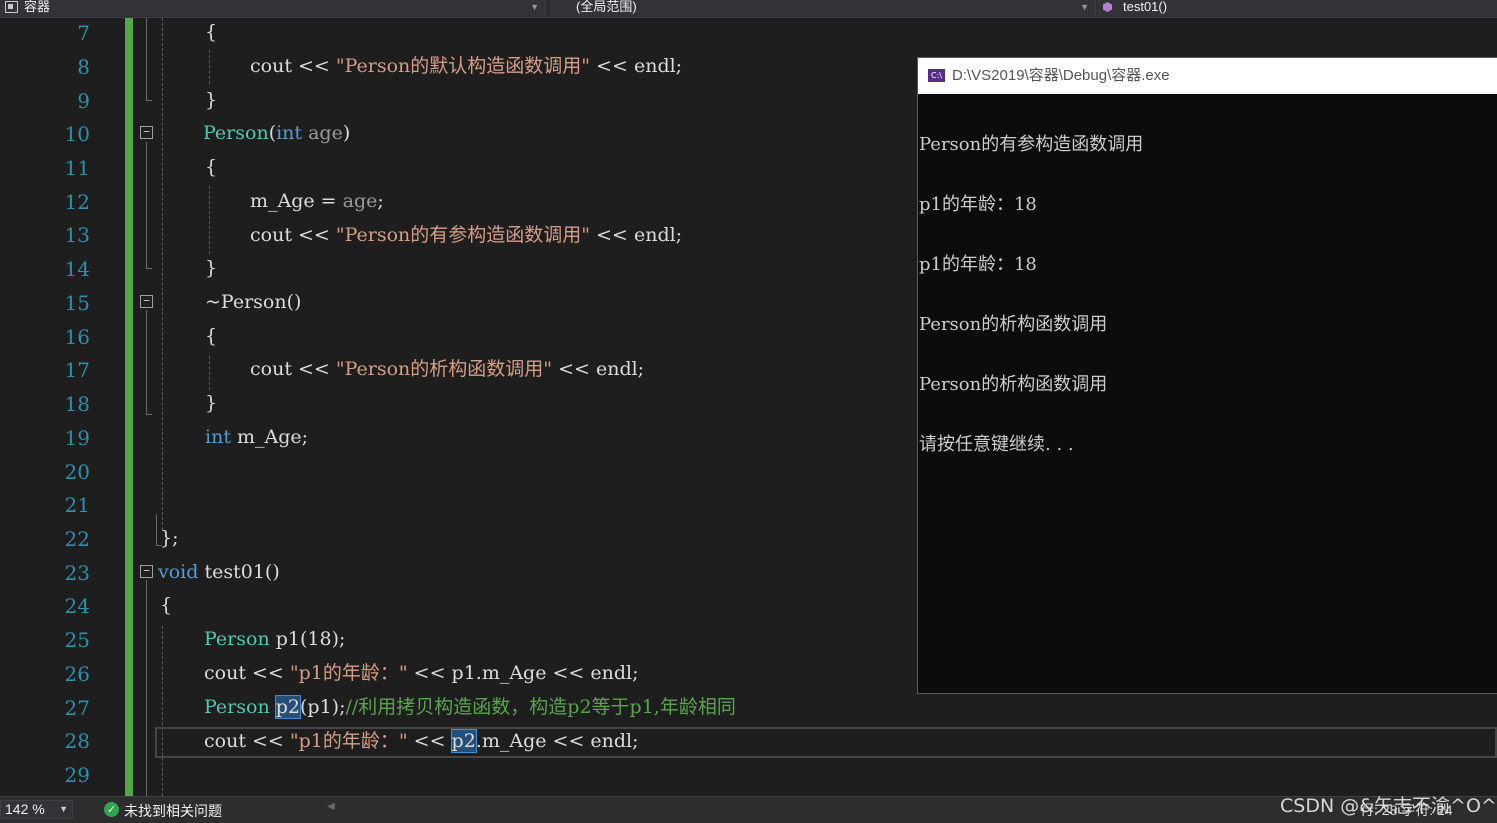 The width and height of the screenshot is (1497, 823). What do you see at coordinates (219, 572) in the screenshot?
I see `code-line-23: void test01()` at bounding box center [219, 572].